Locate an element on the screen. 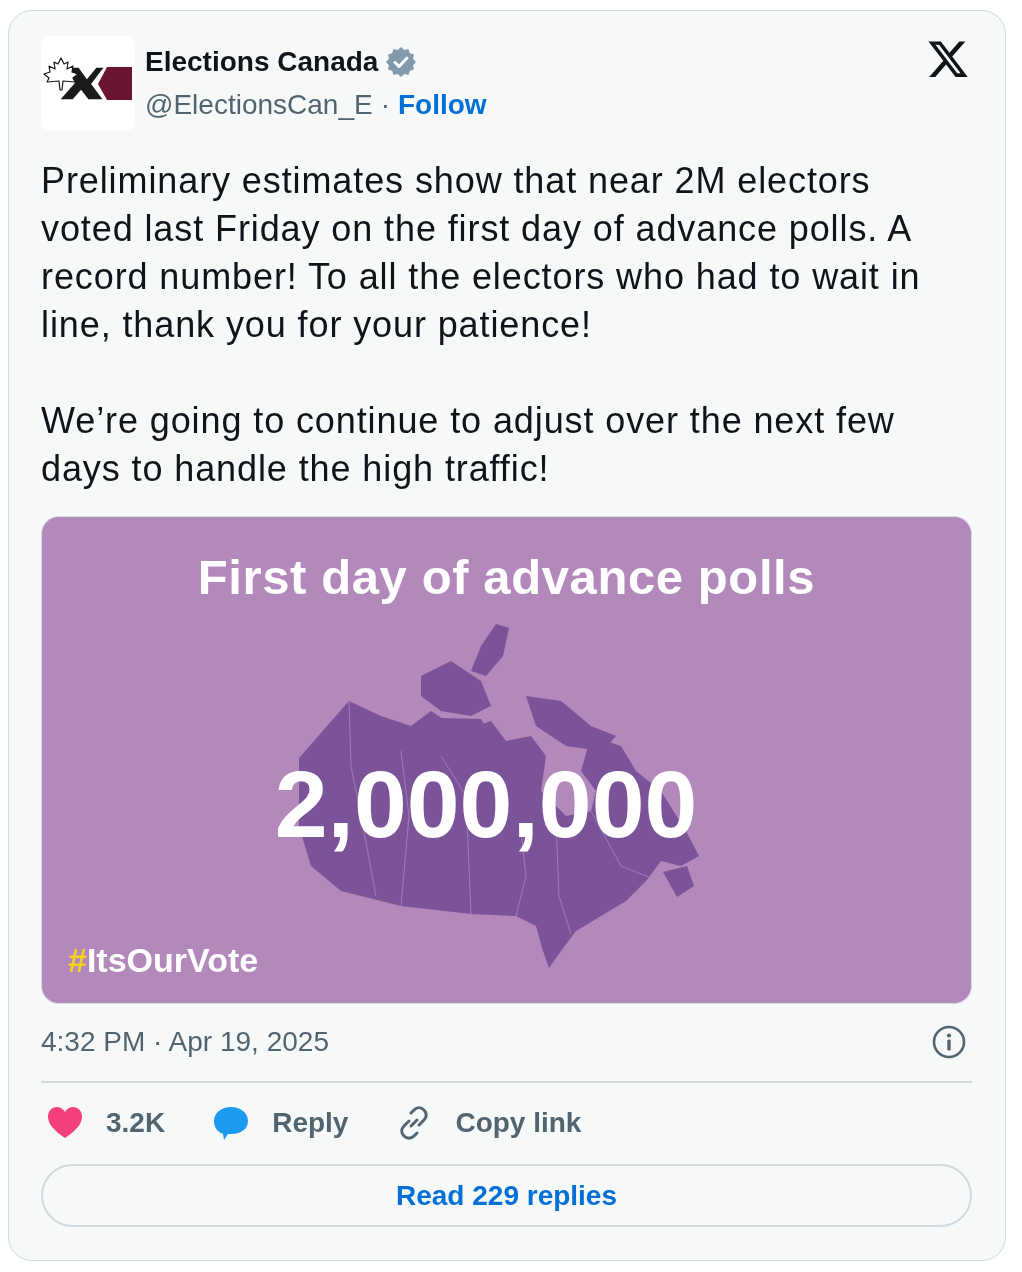 This screenshot has width=1022, height=1272. author-handle: @ElectionsCan_E is located at coordinates (259, 105).